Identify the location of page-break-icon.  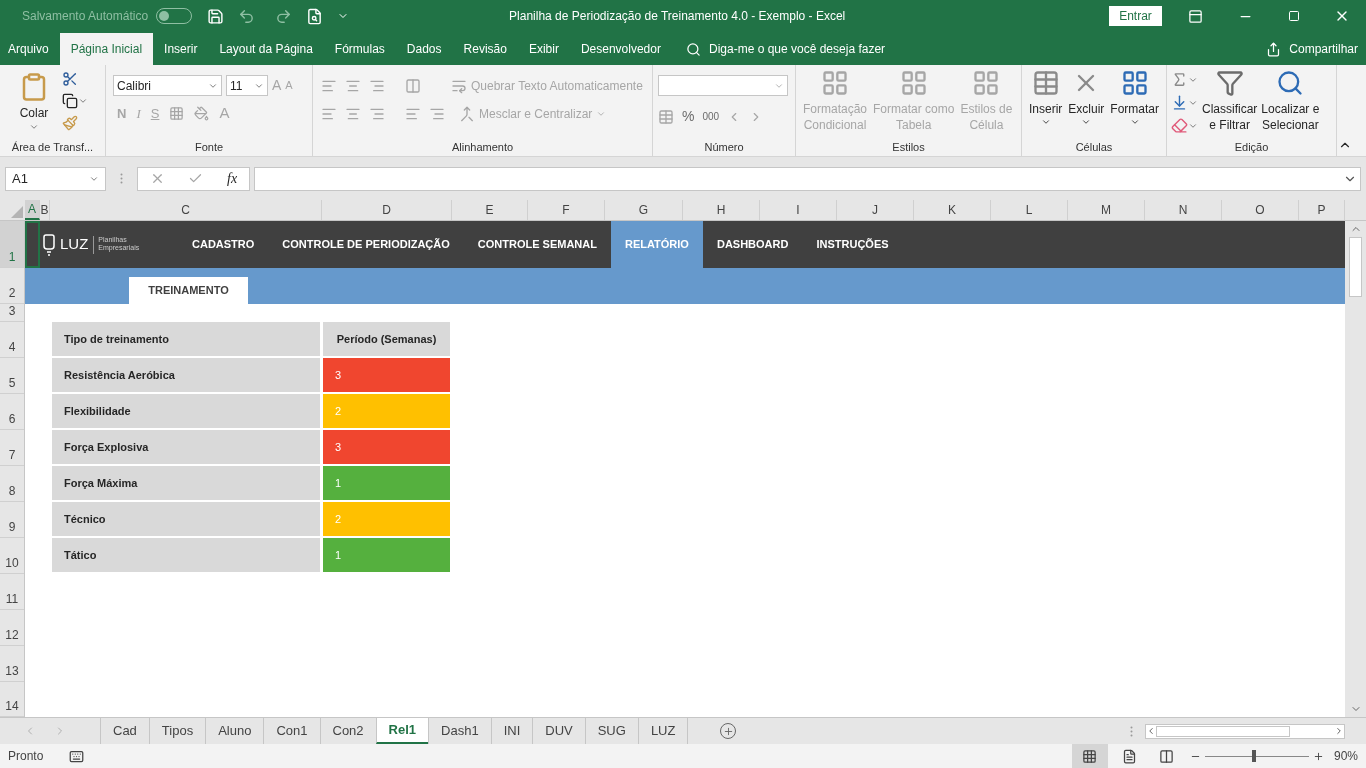
(1166, 756).